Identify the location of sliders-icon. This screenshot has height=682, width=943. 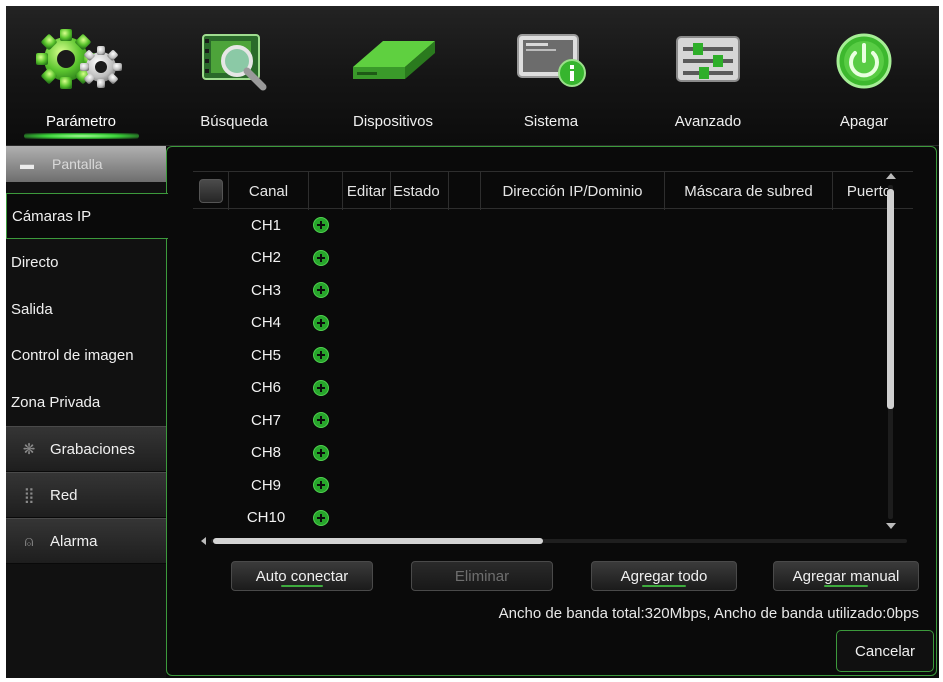
(708, 61).